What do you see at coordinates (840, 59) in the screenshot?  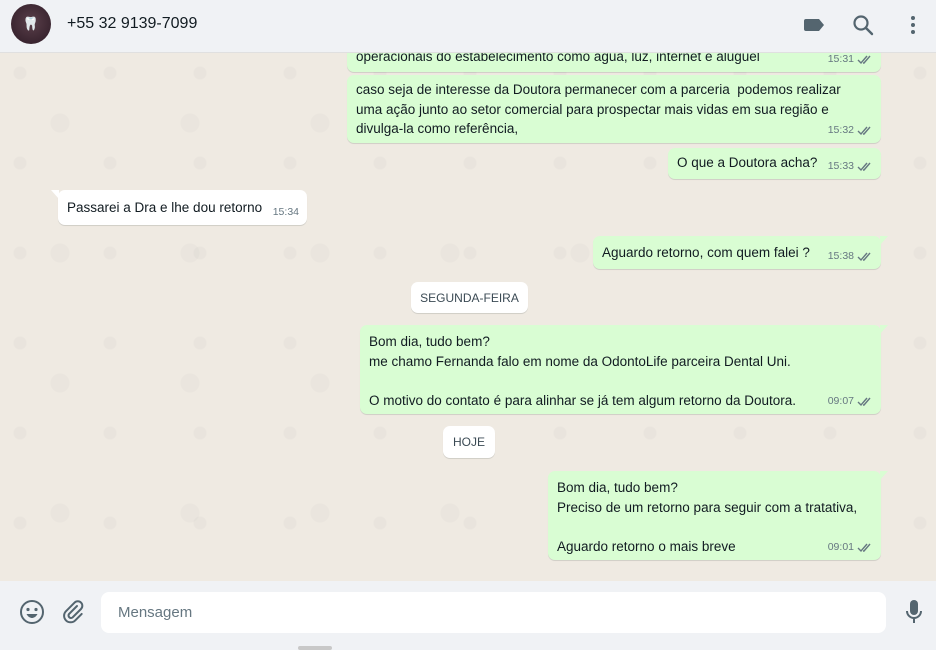 I see `message-time: 15:31` at bounding box center [840, 59].